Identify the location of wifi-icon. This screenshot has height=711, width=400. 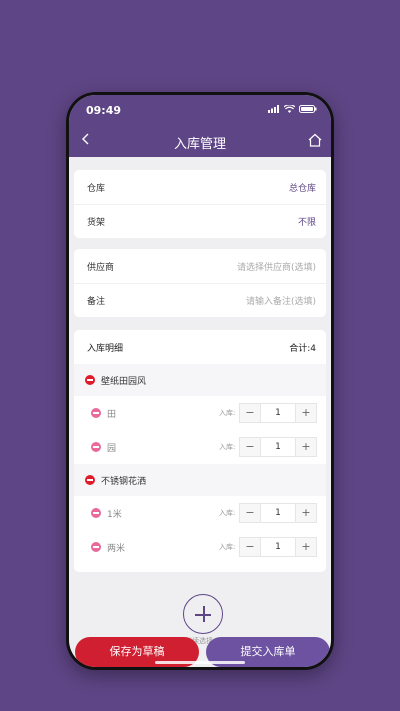
(289, 109).